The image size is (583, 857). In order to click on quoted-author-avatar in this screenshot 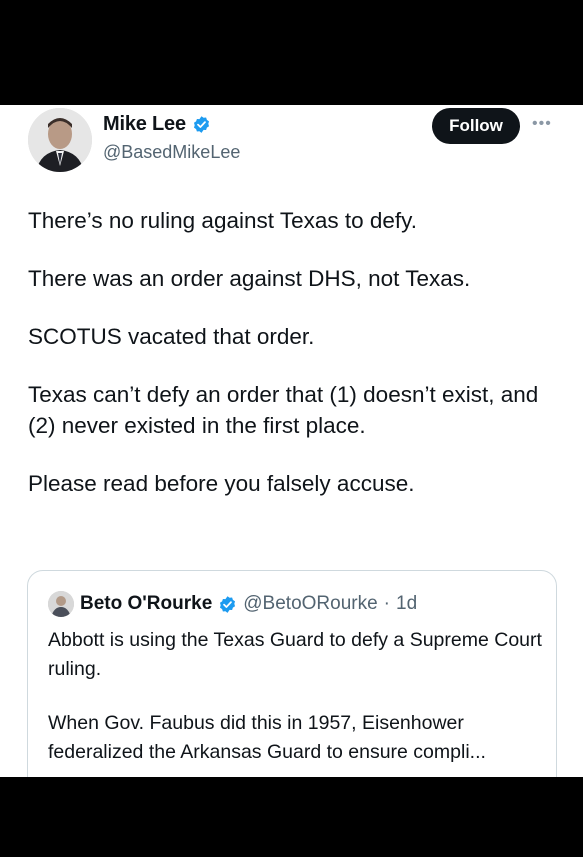, I will do `click(61, 604)`.